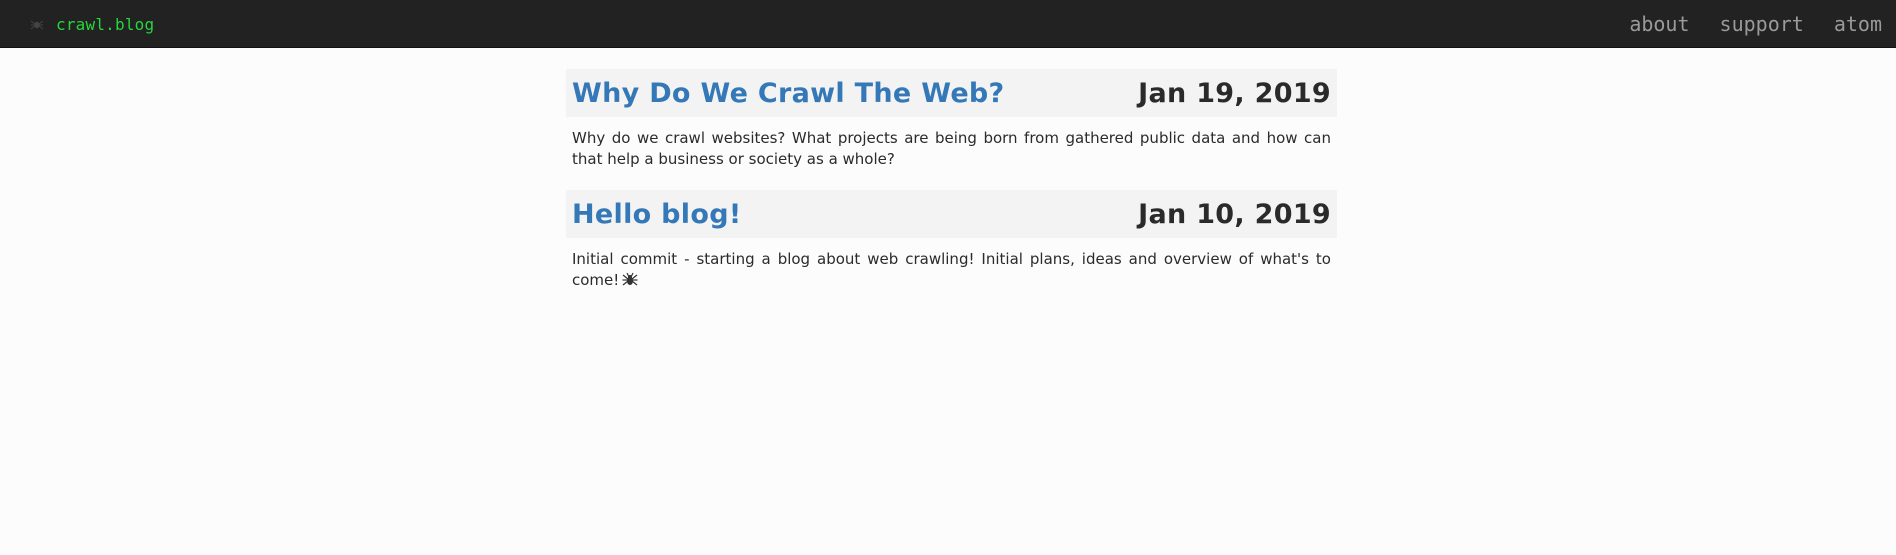 This screenshot has height=555, width=1896. I want to click on nav-menu: about support atom, so click(1755, 24).